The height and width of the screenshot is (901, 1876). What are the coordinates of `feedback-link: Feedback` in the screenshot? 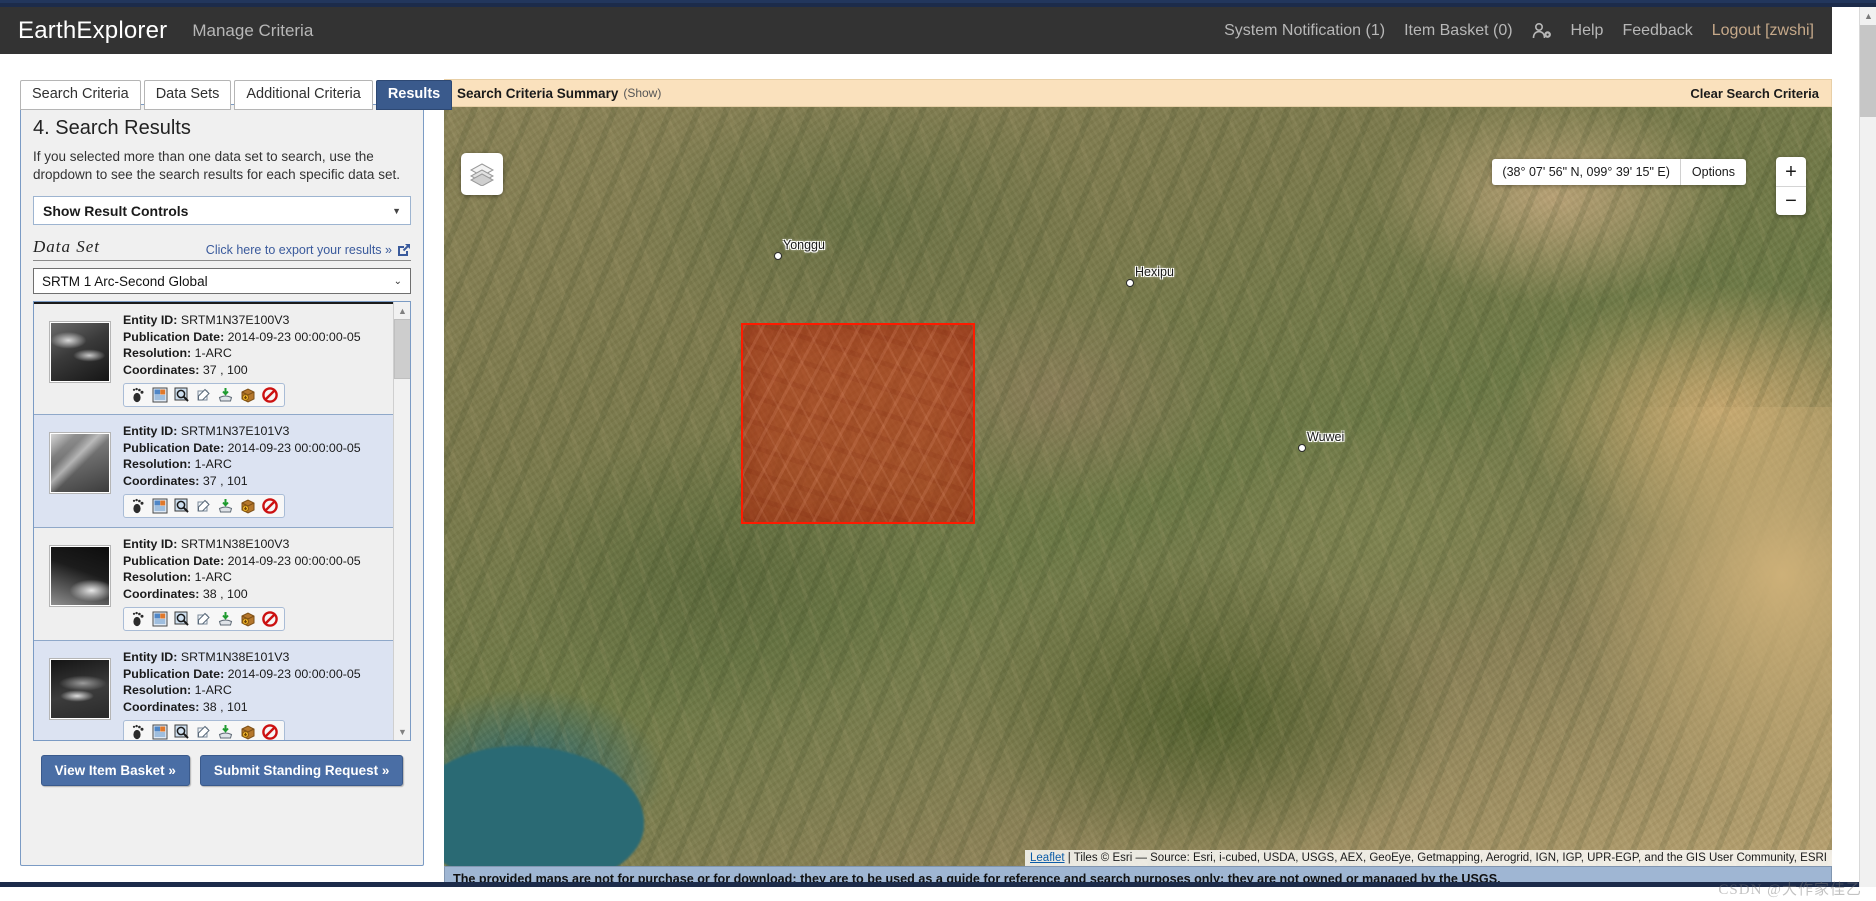 It's located at (1657, 31).